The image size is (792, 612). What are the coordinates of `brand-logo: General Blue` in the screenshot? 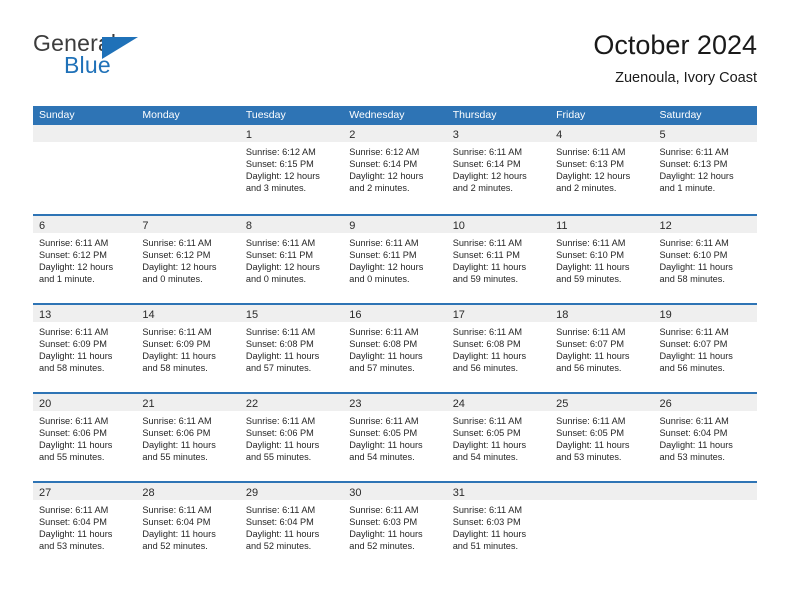 It's located at (123, 59).